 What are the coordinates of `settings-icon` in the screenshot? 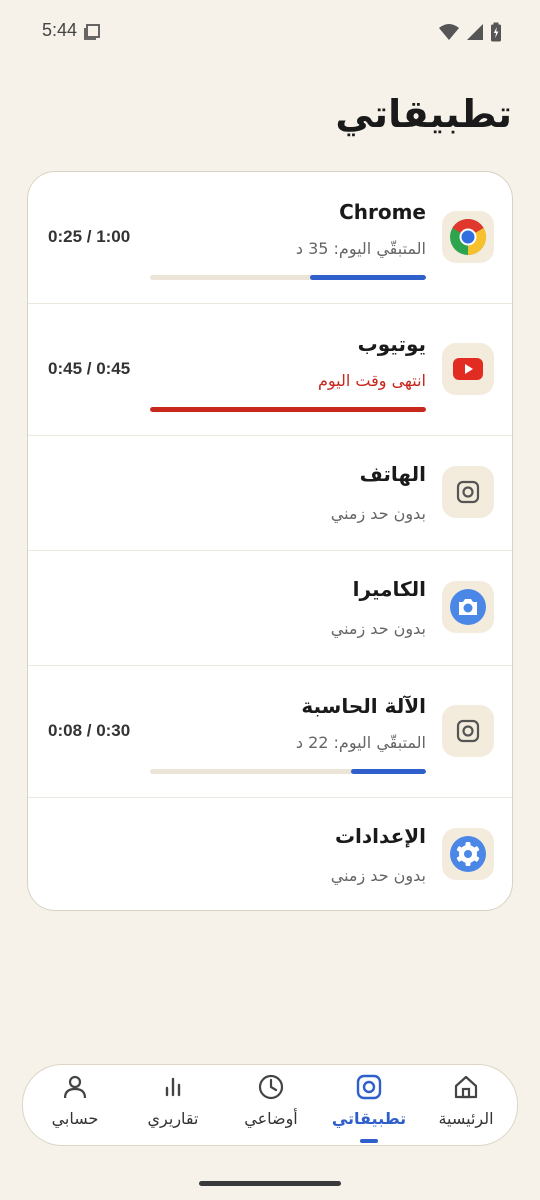 It's located at (468, 854).